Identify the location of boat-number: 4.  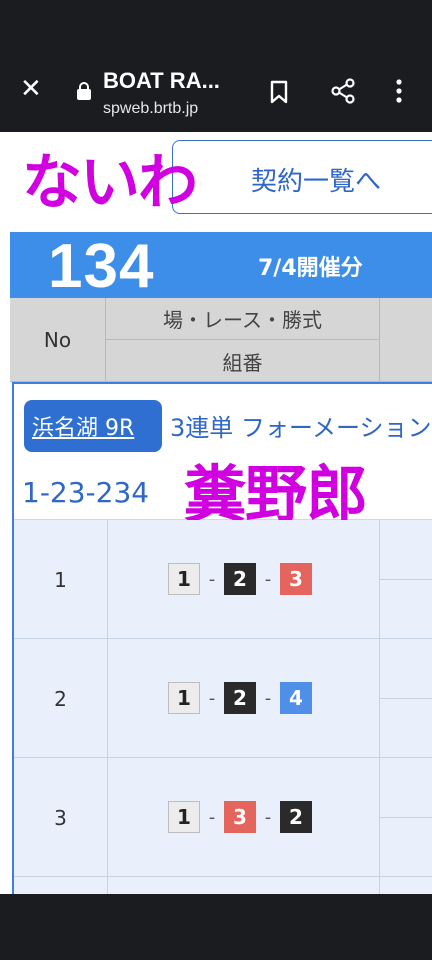
(296, 698).